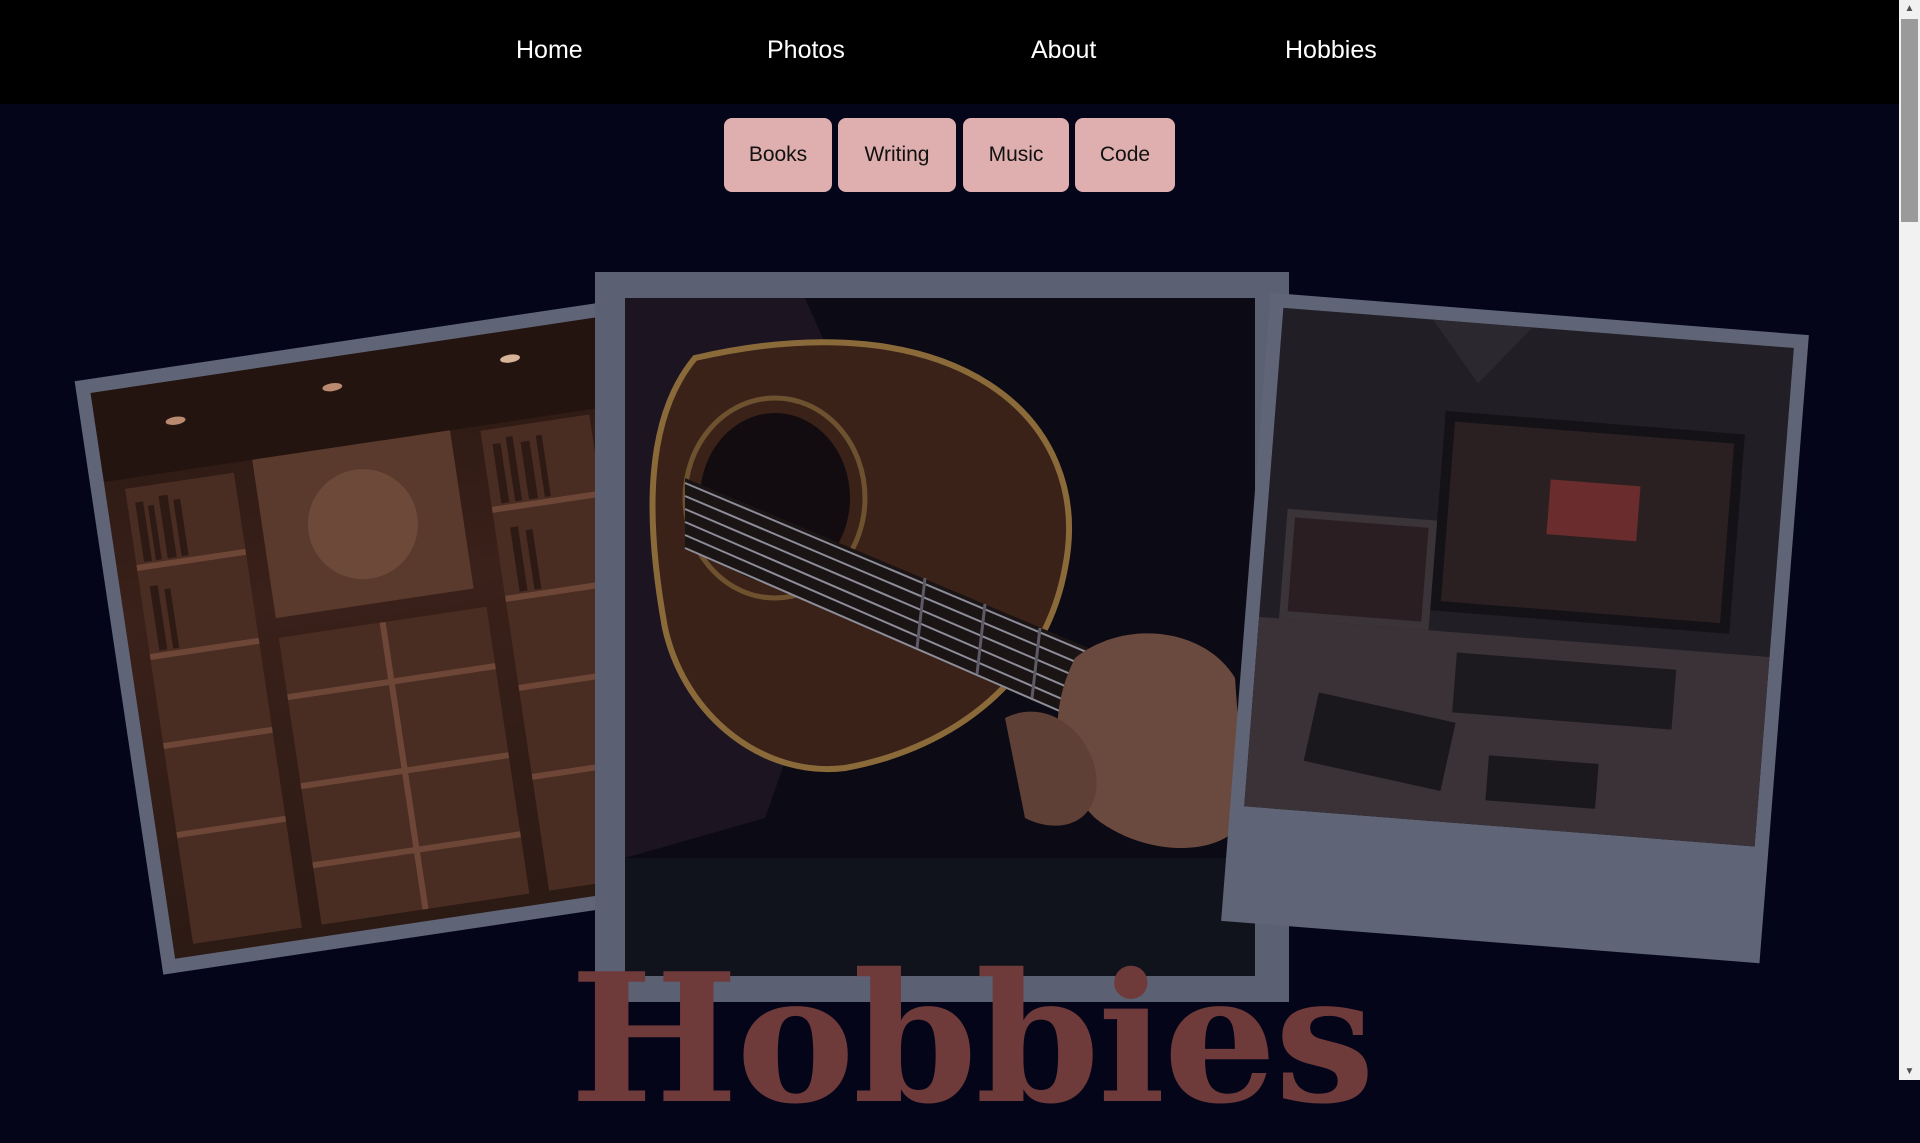 This screenshot has height=1143, width=1920. I want to click on code-button: Code, so click(1125, 155).